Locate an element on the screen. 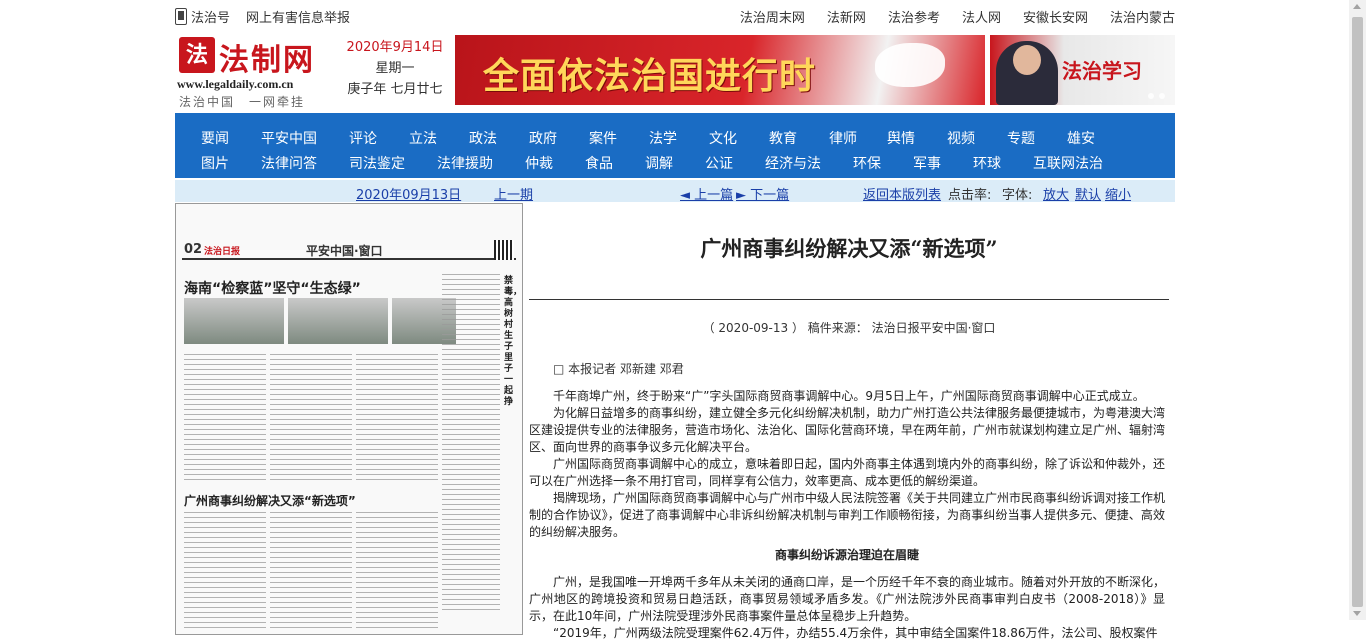 Image resolution: width=1366 pixels, height=642 pixels. paper-headline-2: 广州商事纠纷解决又添“新选项” is located at coordinates (270, 501).